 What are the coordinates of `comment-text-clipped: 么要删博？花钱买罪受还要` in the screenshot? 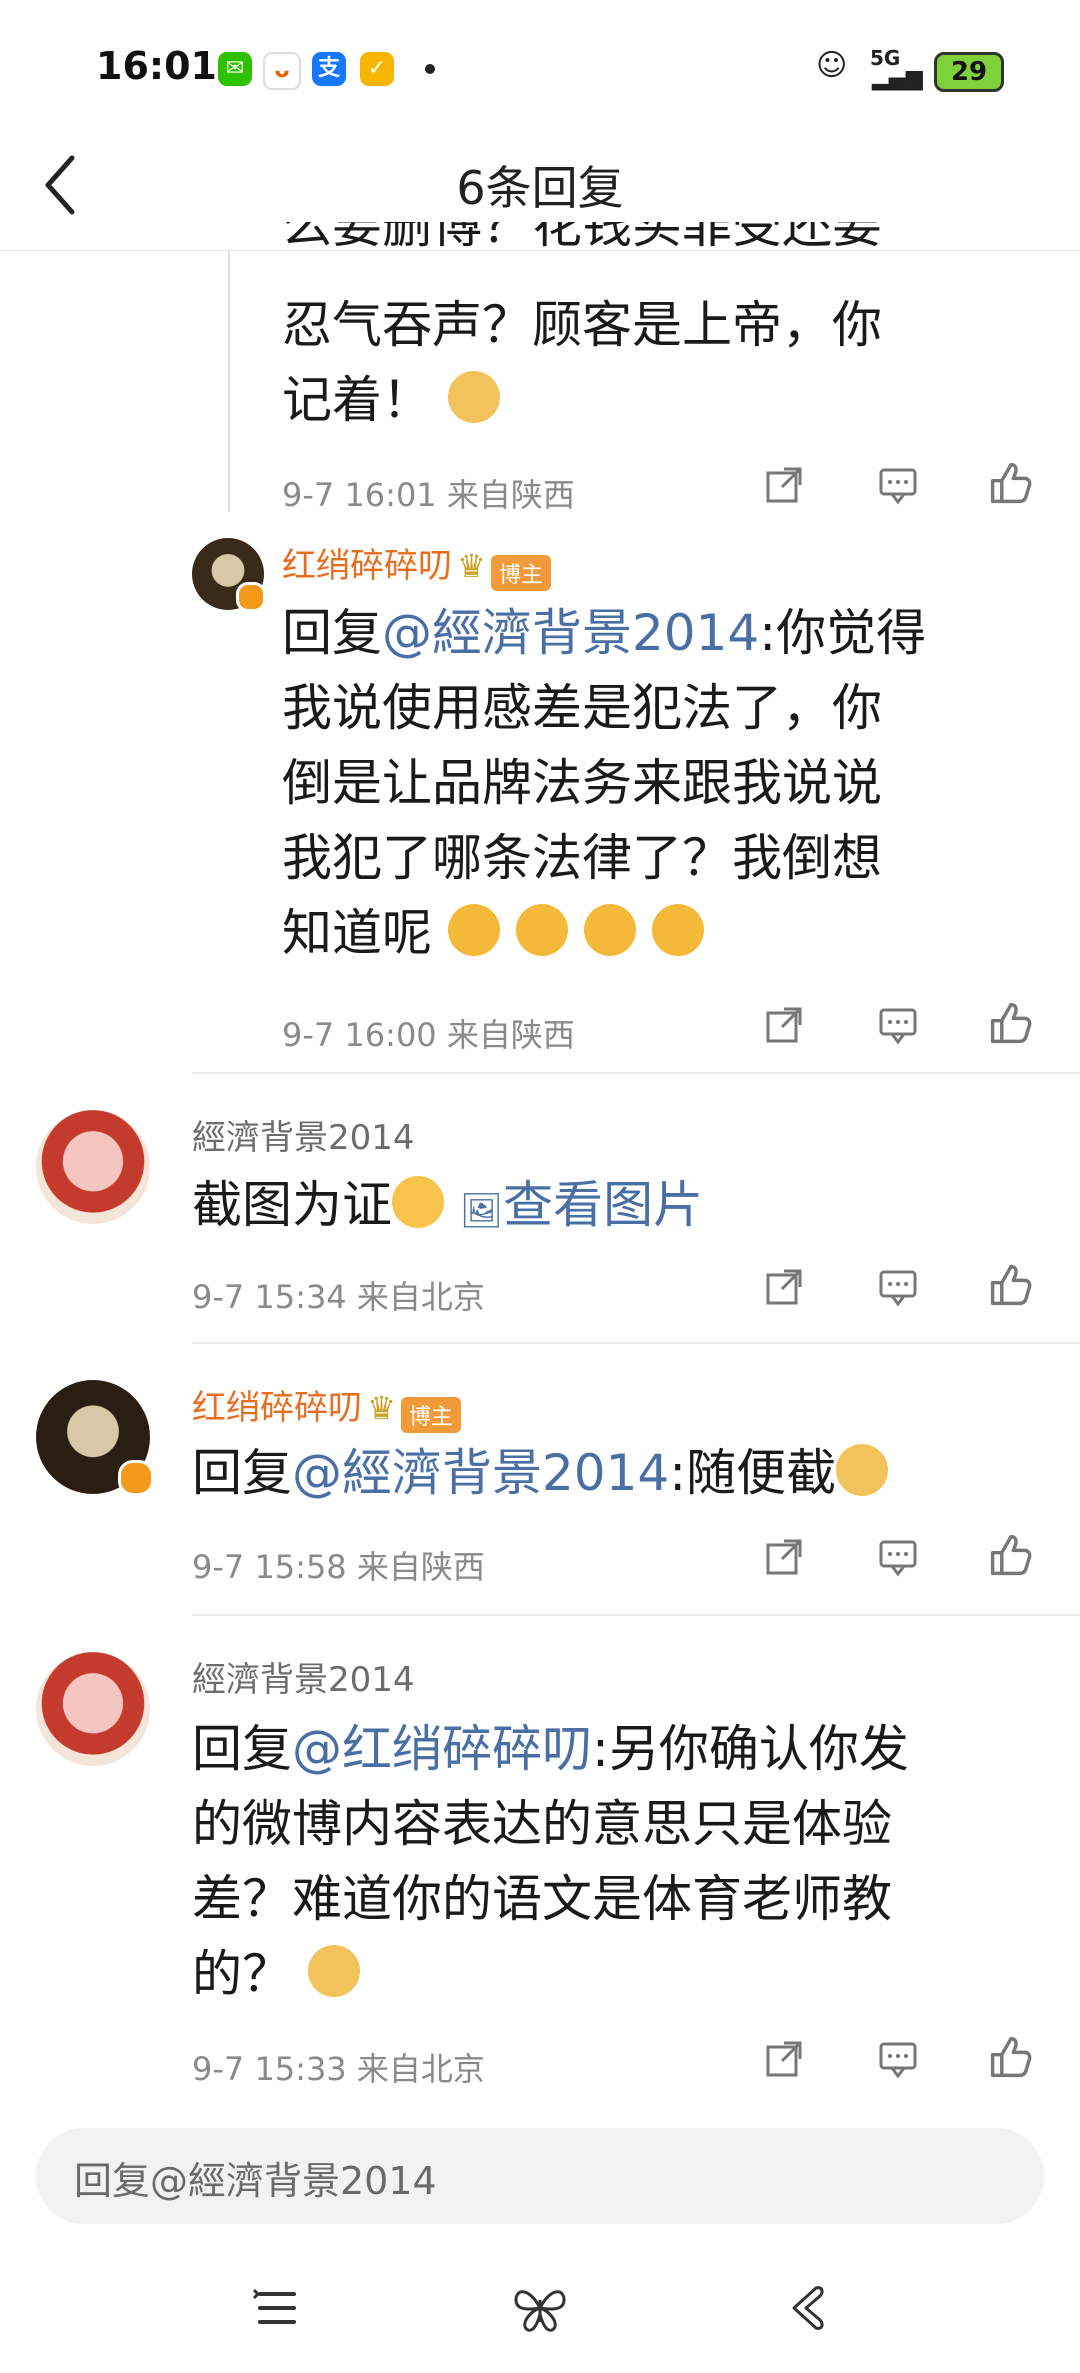 It's located at (582, 238).